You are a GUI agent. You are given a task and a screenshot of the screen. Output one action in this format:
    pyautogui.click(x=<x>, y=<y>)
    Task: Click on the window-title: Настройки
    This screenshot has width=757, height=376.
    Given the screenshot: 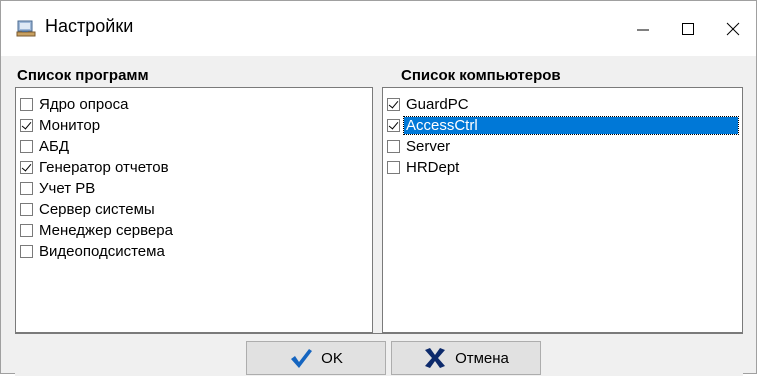 What is the action you would take?
    pyautogui.click(x=89, y=26)
    